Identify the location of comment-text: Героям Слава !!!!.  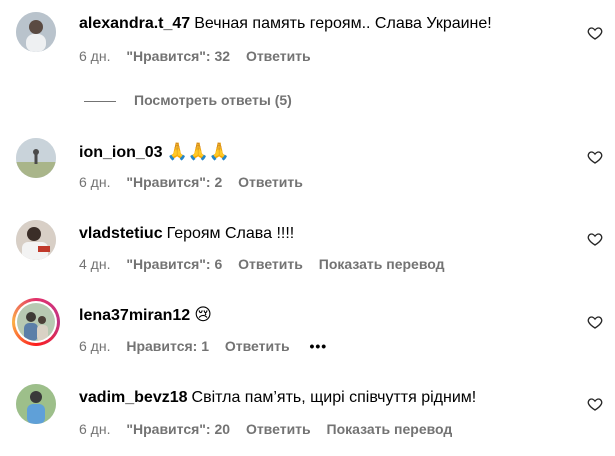
(230, 233).